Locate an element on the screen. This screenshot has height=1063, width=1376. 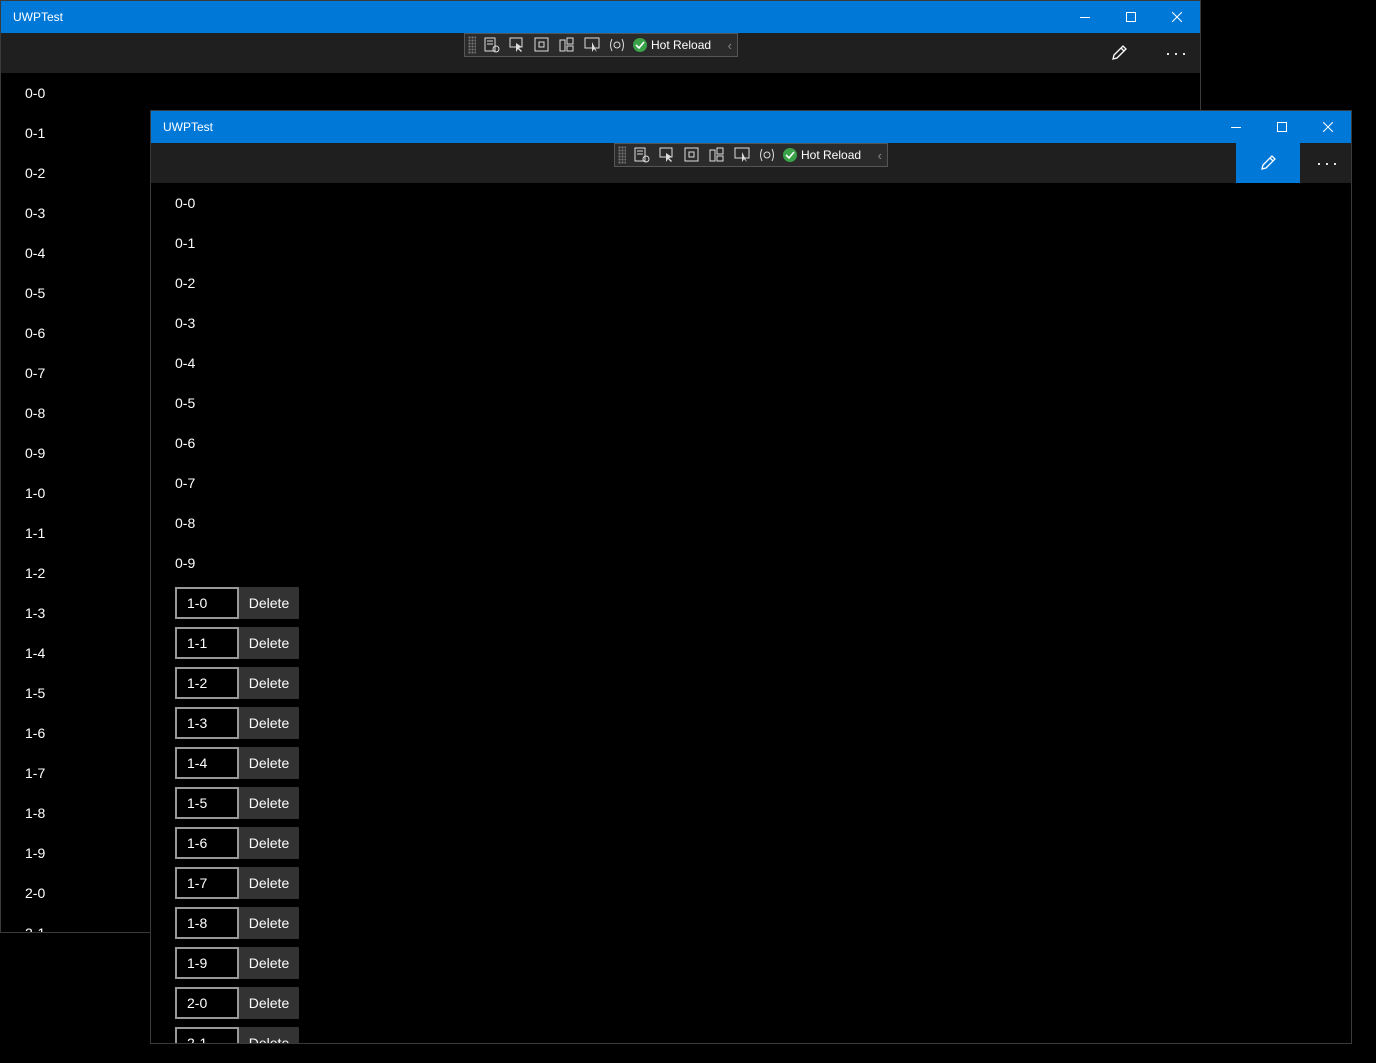
edit-pencil-icon is located at coordinates (1119, 52).